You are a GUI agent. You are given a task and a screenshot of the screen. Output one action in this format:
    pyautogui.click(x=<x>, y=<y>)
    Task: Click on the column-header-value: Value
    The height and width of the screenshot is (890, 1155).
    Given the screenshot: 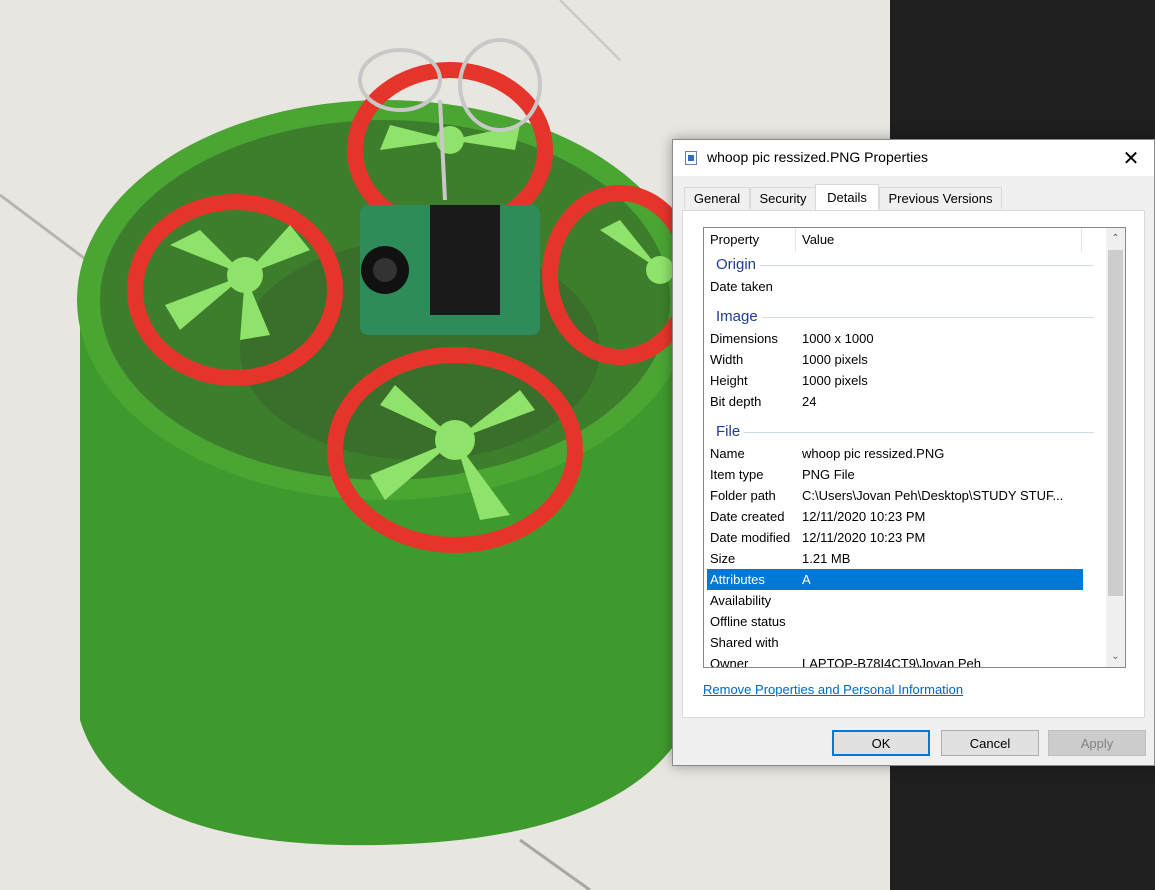 What is the action you would take?
    pyautogui.click(x=939, y=240)
    